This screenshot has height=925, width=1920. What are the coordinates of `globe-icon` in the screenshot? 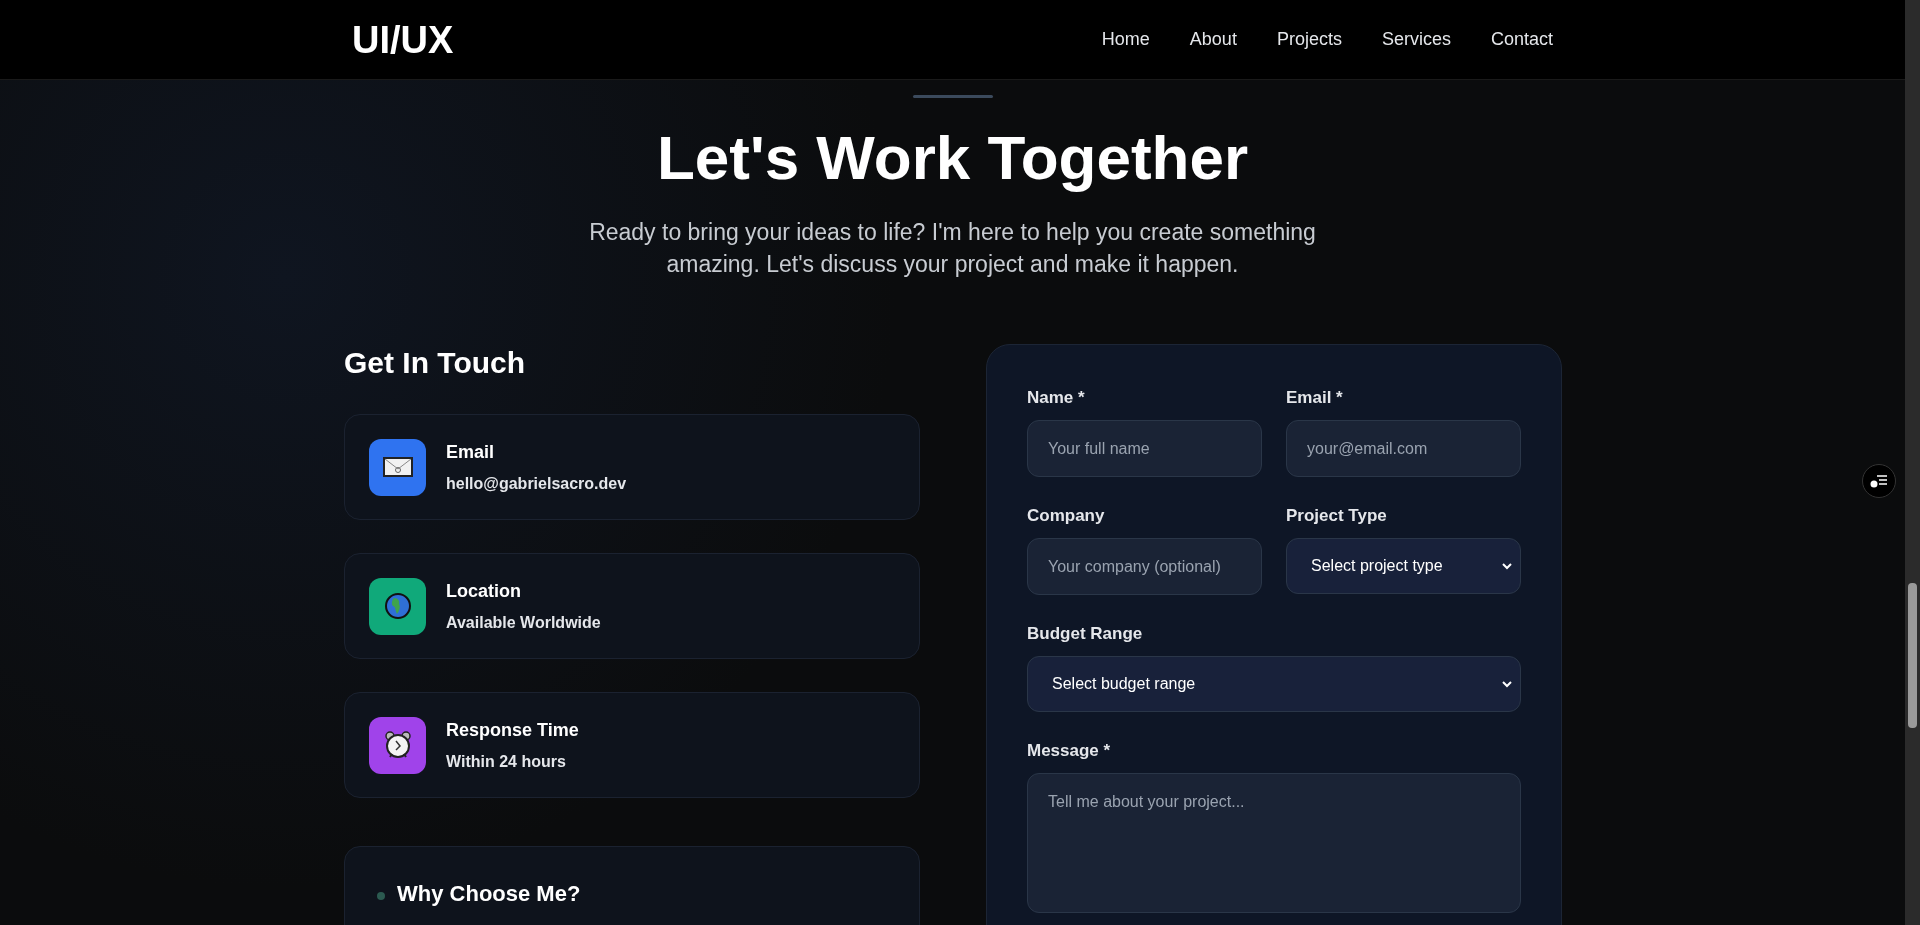 It's located at (397, 606).